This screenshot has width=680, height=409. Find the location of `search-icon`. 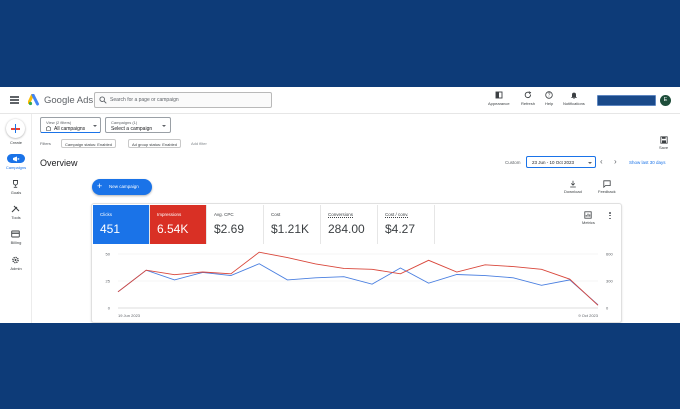

search-icon is located at coordinates (103, 100).